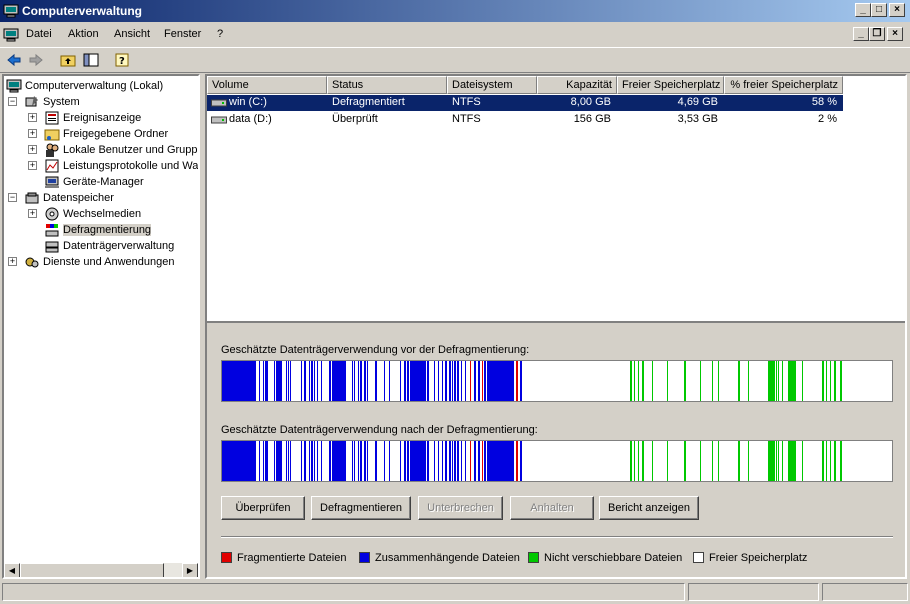 This screenshot has width=910, height=604. What do you see at coordinates (91, 60) in the screenshot?
I see `show-hide-tree-button` at bounding box center [91, 60].